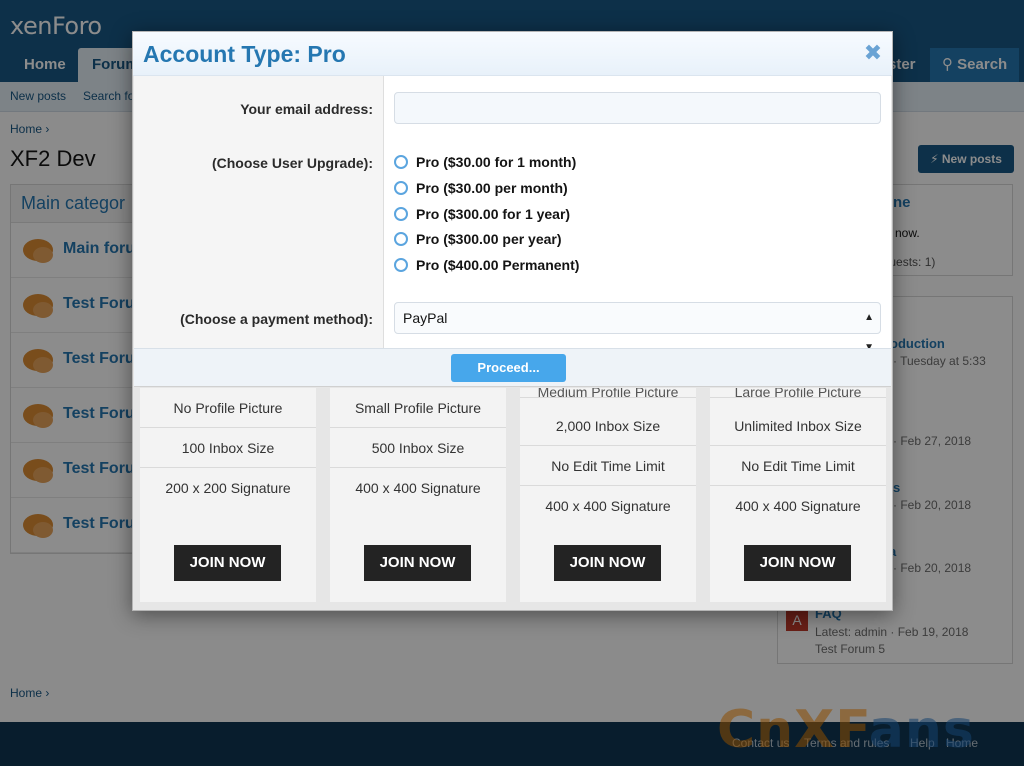 The width and height of the screenshot is (1024, 766). What do you see at coordinates (497, 265) in the screenshot?
I see `upgrade-option-label: Pro ($400.00 Permanent)` at bounding box center [497, 265].